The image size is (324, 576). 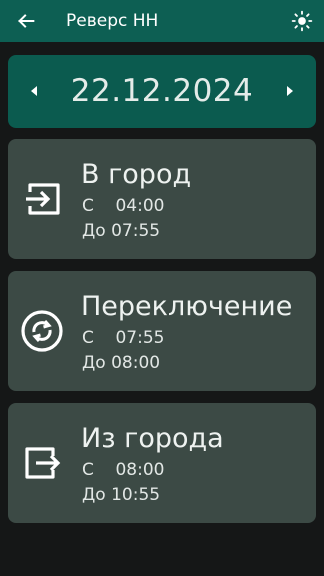 I want to click on sync-circle-icon, so click(x=42, y=331).